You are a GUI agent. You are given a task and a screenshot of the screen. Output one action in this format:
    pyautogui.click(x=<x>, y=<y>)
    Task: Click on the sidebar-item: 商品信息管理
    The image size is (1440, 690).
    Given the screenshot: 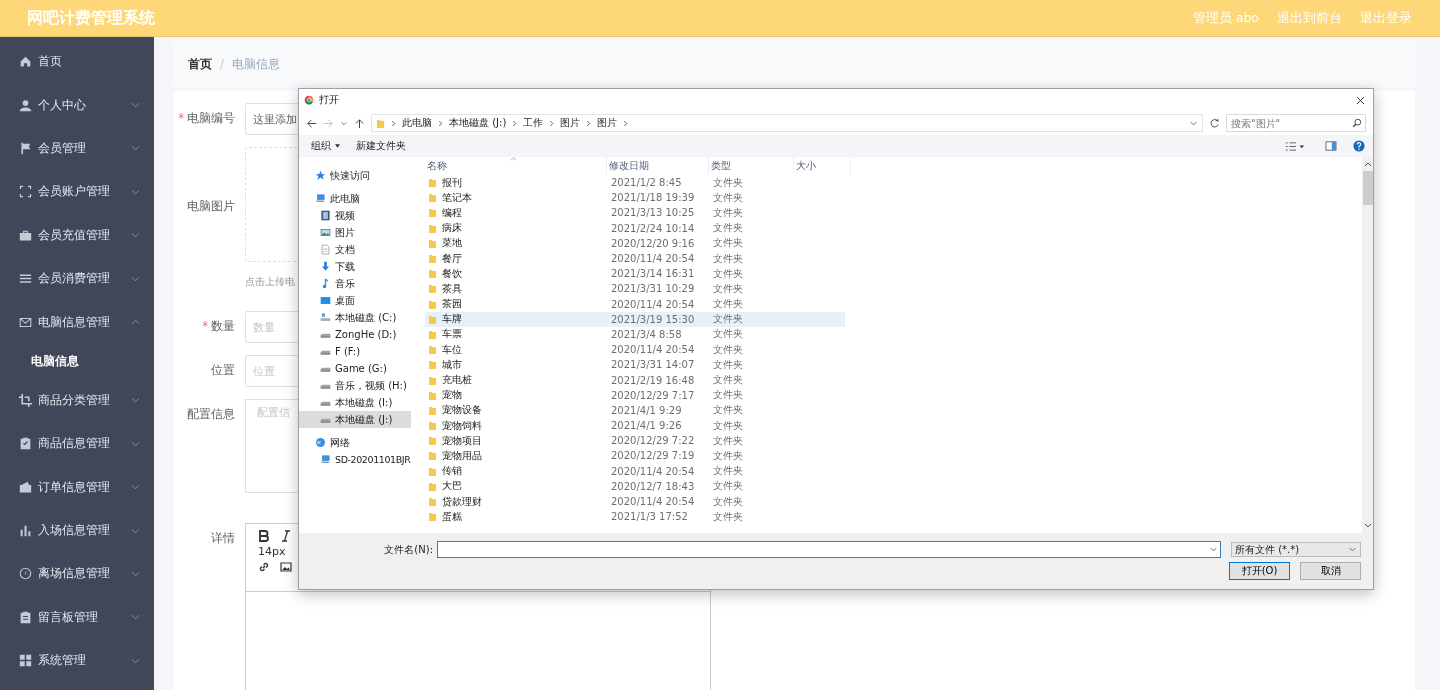 What is the action you would take?
    pyautogui.click(x=77, y=444)
    